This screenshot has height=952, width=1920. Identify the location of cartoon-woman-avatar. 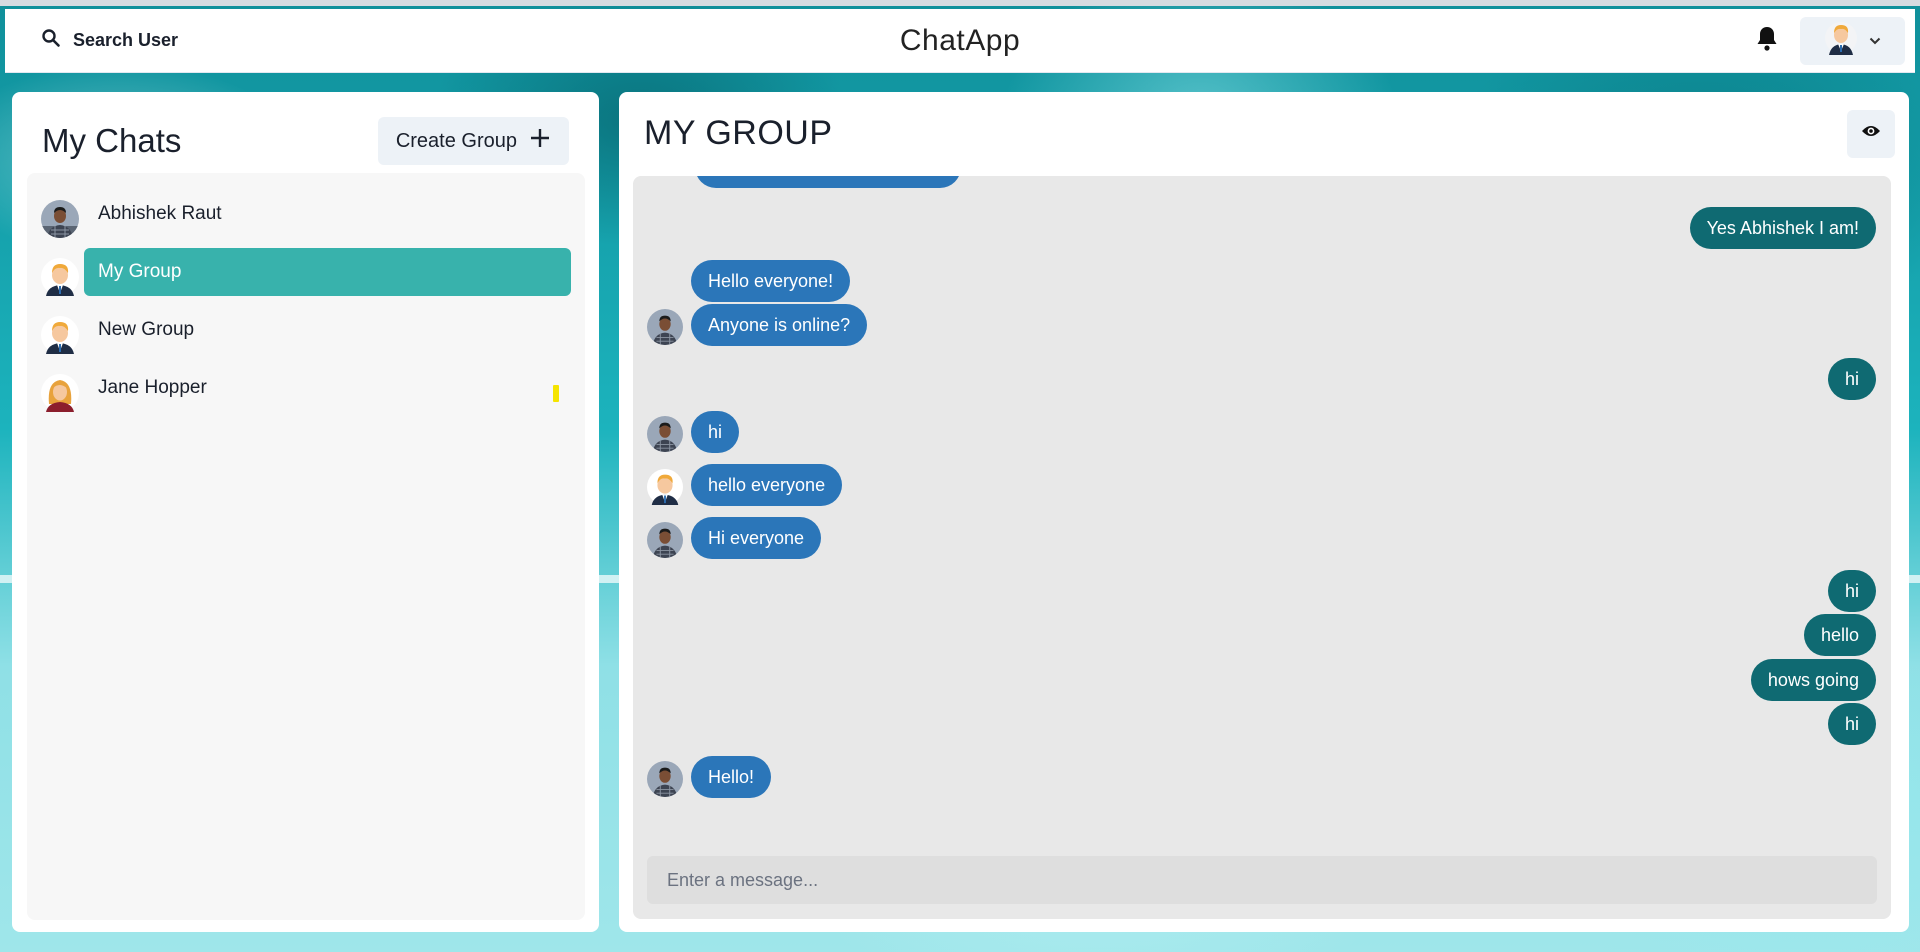
(60, 395).